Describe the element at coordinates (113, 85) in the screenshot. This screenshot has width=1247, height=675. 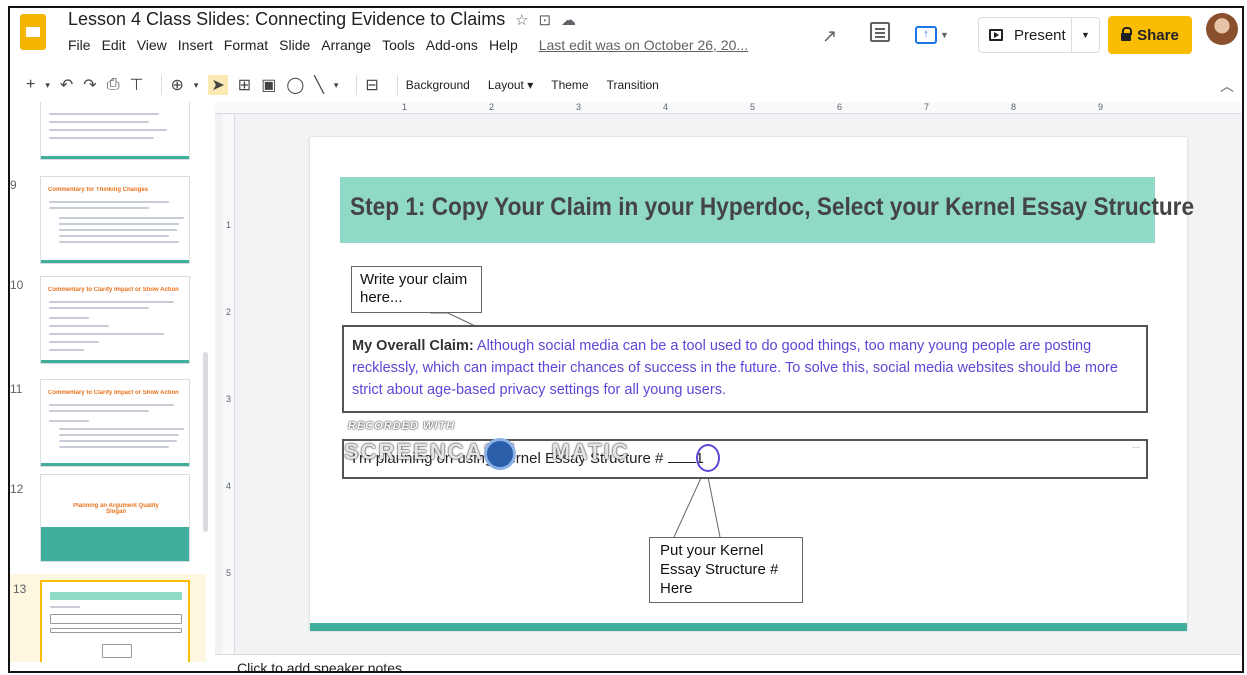
I see `print-icon: ⎙` at that location.